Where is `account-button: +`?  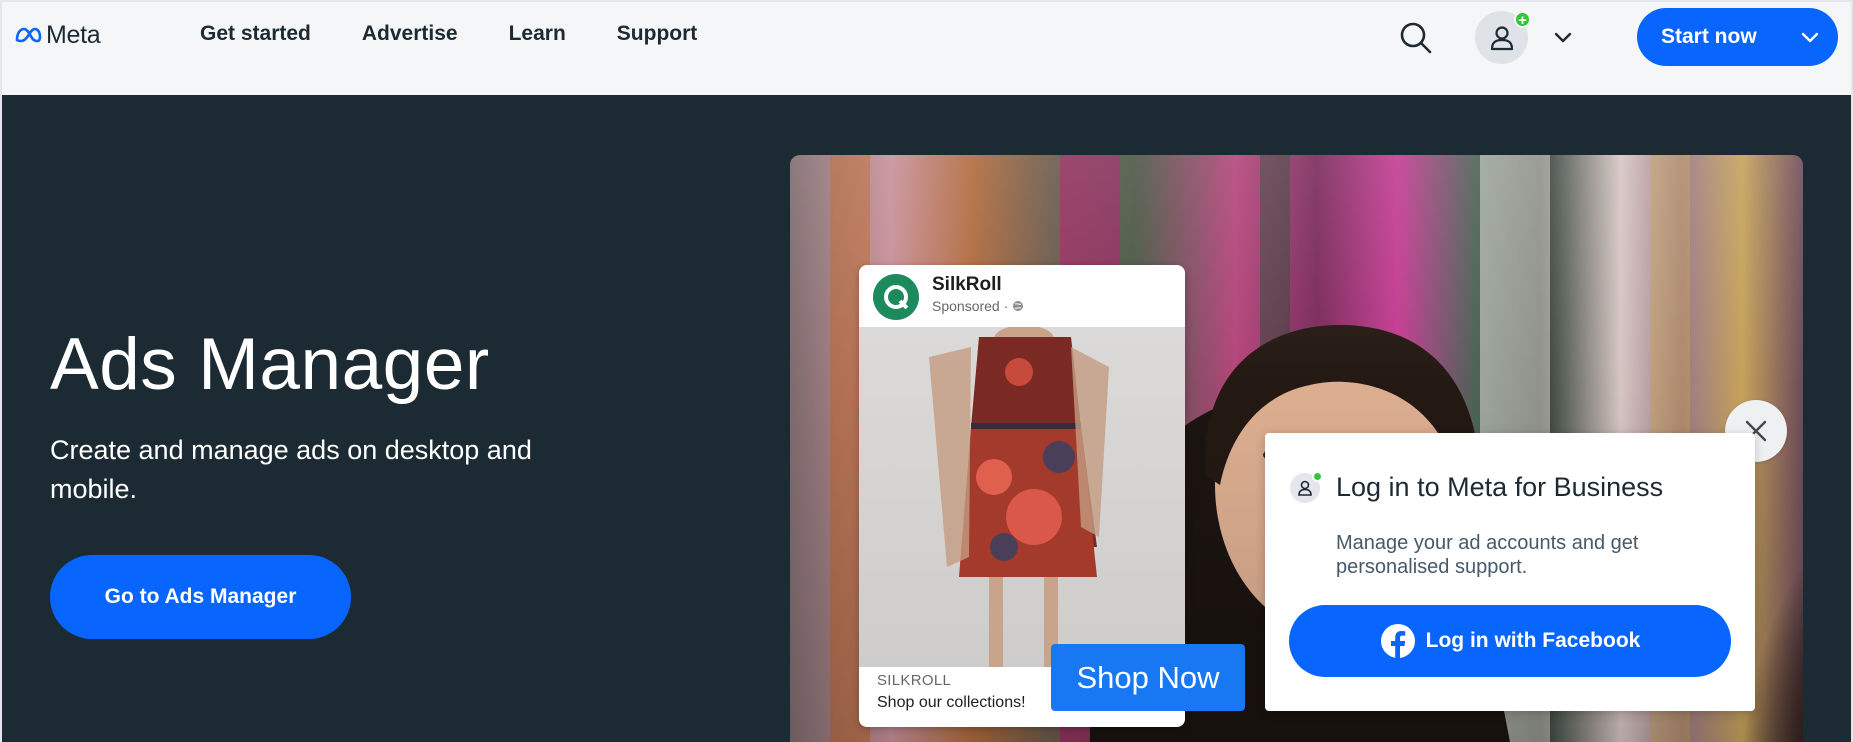
account-button: + is located at coordinates (1503, 37).